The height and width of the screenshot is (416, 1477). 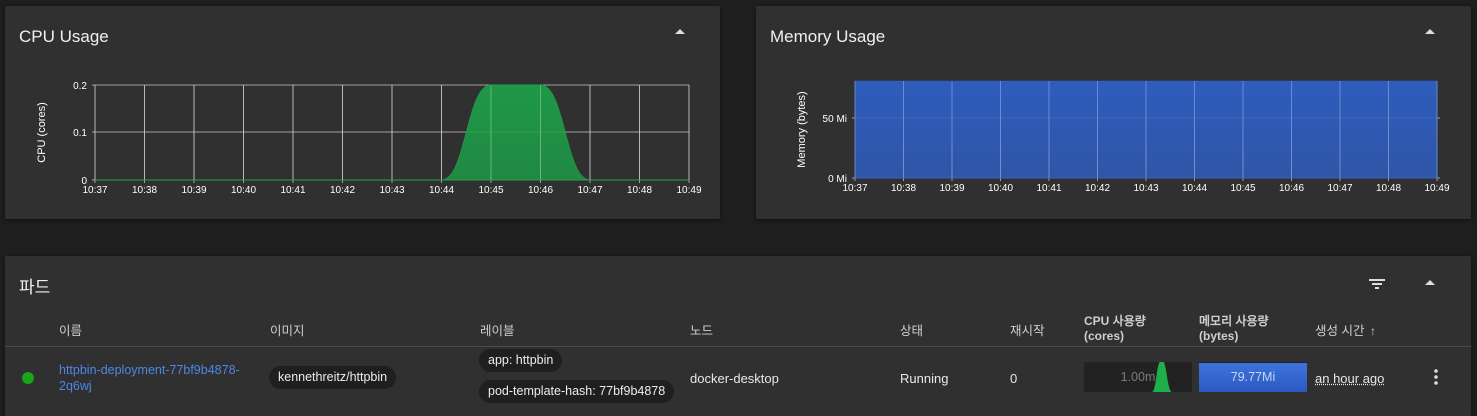 I want to click on column-header-memory: 메모리 사용량 (bytes), so click(x=1234, y=329).